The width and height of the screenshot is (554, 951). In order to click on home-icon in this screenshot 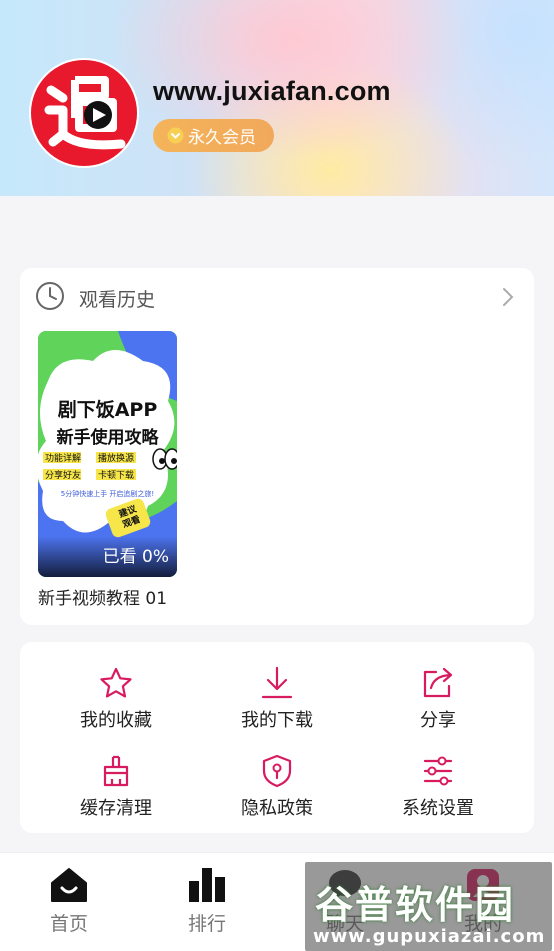, I will do `click(69, 887)`.